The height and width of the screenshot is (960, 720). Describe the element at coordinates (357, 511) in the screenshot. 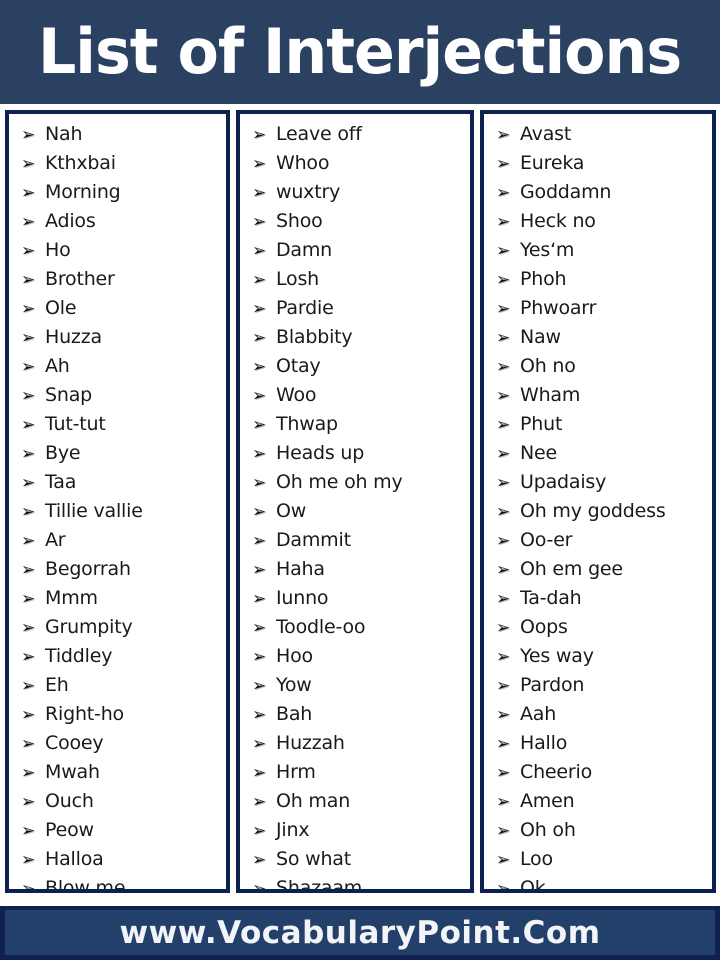

I see `list-item: ➢ Ow` at that location.